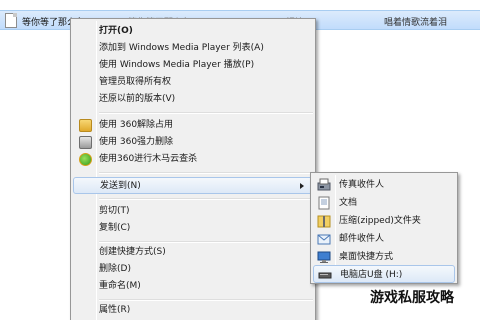  Describe the element at coordinates (193, 142) in the screenshot. I see `menu-item-360-force-delete: 使用 360强力删除` at that location.